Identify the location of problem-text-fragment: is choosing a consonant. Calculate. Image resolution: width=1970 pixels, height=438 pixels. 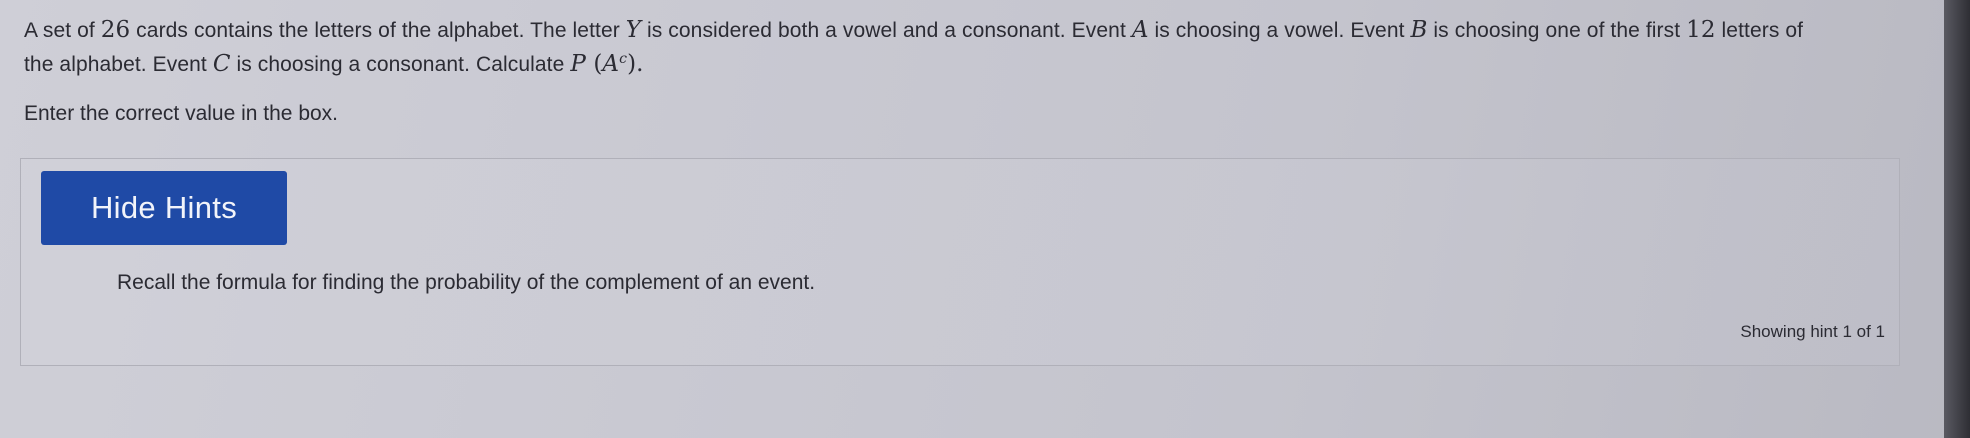
(400, 64).